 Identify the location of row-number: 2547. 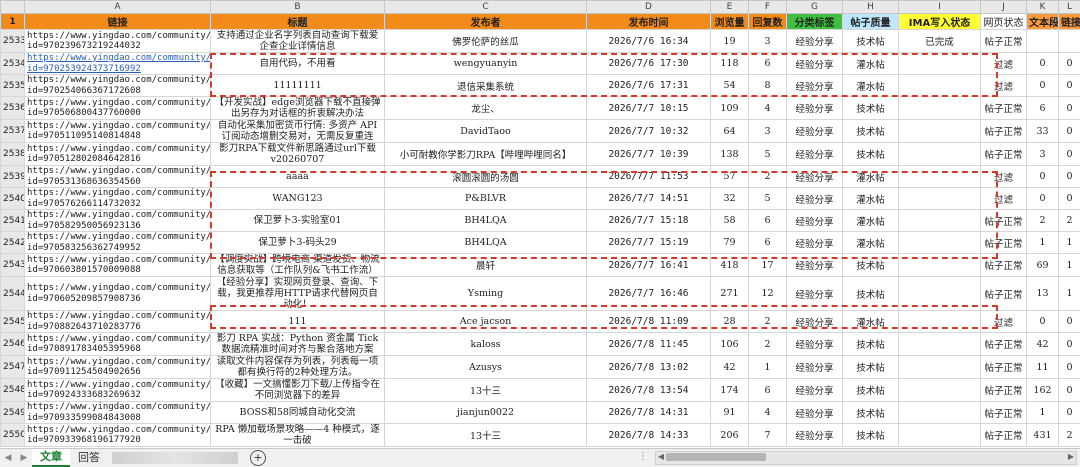
(13, 367).